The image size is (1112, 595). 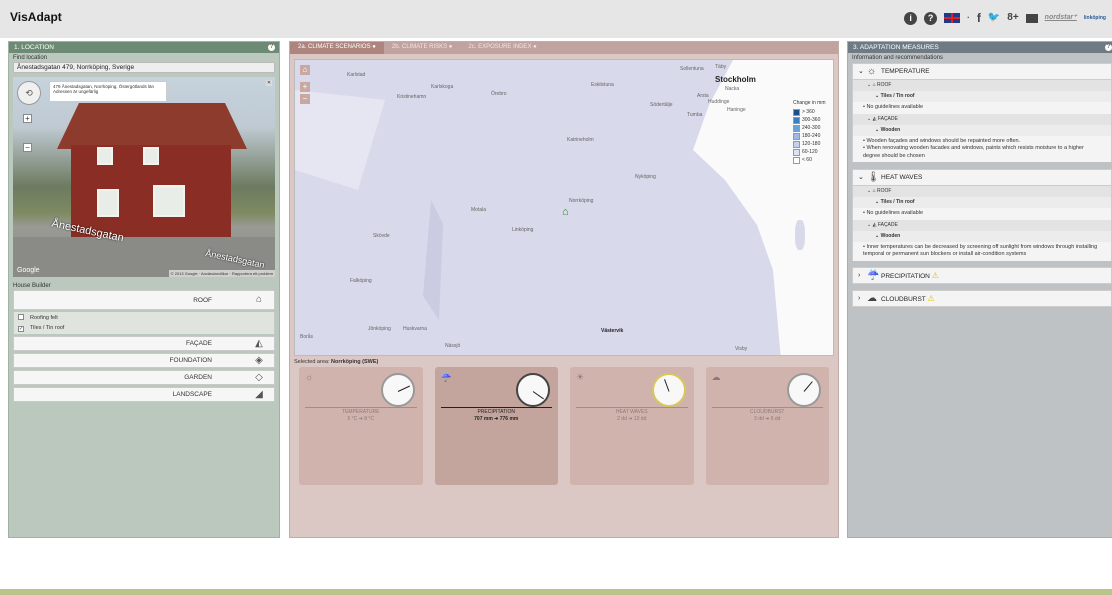 I want to click on temperature-card: ☼ TEMPERATURE 5 °C ➜ 8 °C, so click(x=361, y=426).